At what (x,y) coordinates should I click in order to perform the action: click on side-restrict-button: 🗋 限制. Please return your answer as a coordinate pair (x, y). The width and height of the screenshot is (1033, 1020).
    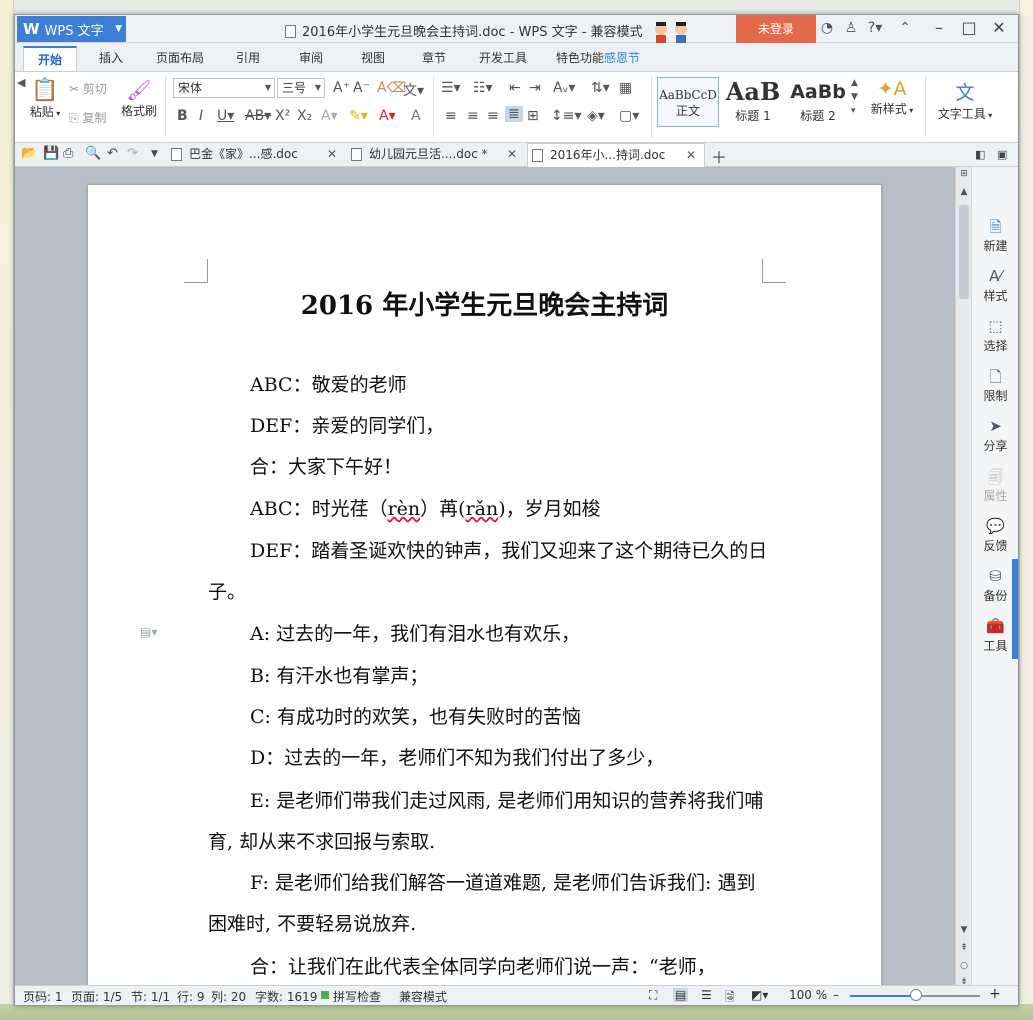
    Looking at the image, I should click on (995, 385).